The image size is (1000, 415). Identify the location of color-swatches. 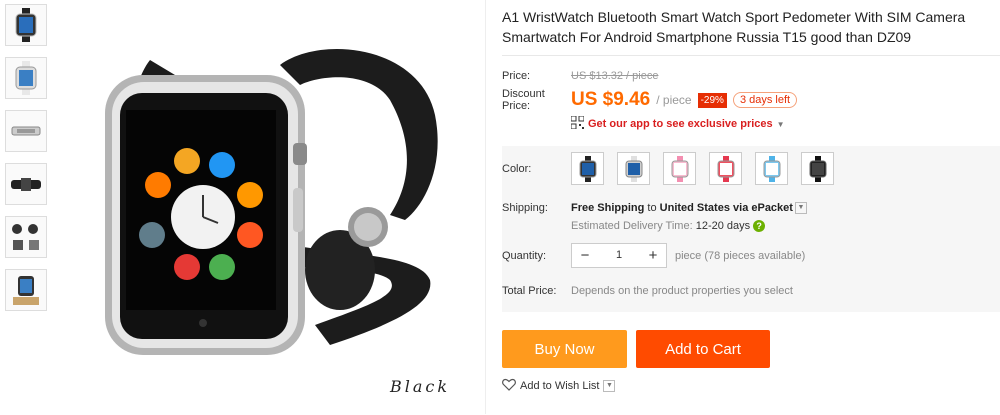
(709, 168).